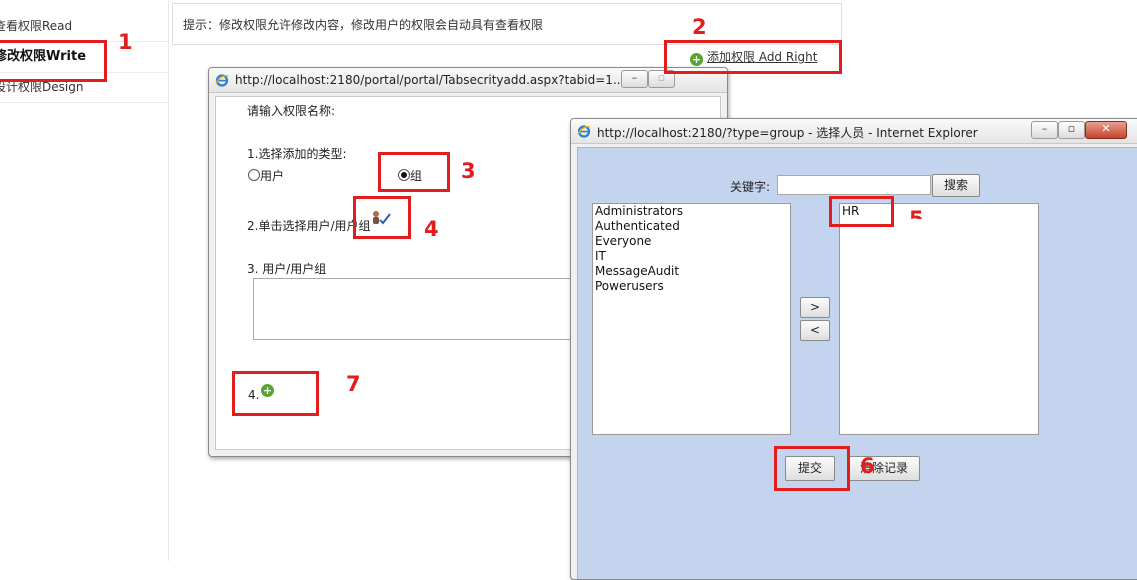  Describe the element at coordinates (854, 185) in the screenshot. I see `keyword-input` at that location.